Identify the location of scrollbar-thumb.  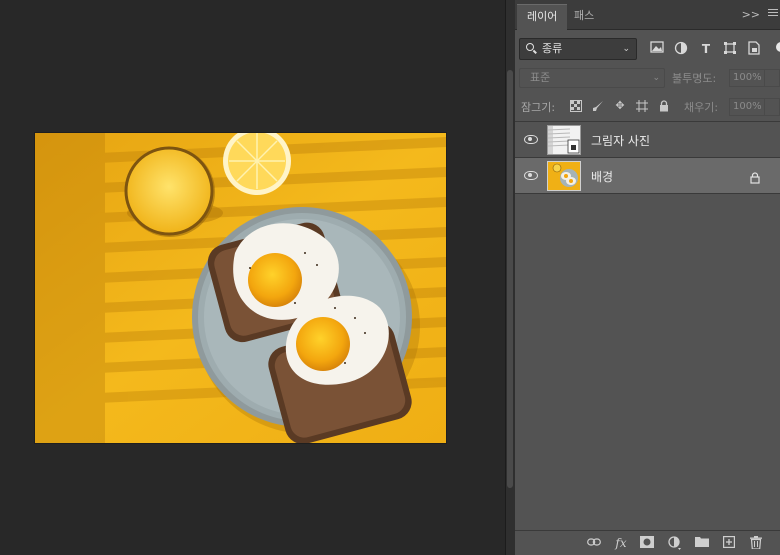
(510, 279).